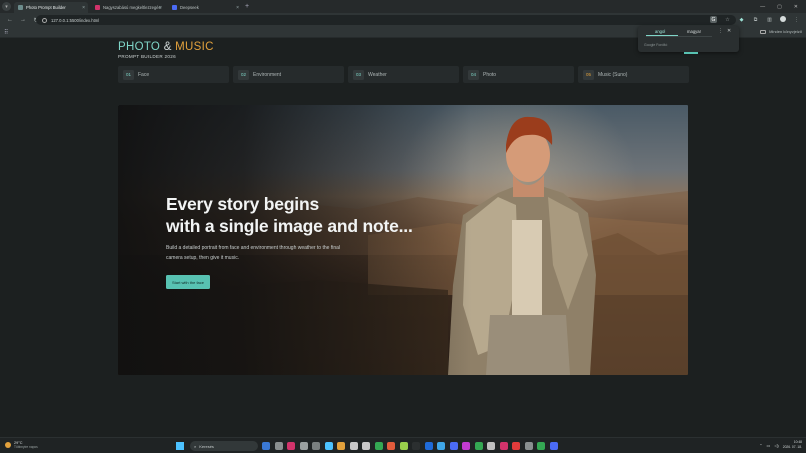  What do you see at coordinates (8, 445) in the screenshot?
I see `sun-icon` at bounding box center [8, 445].